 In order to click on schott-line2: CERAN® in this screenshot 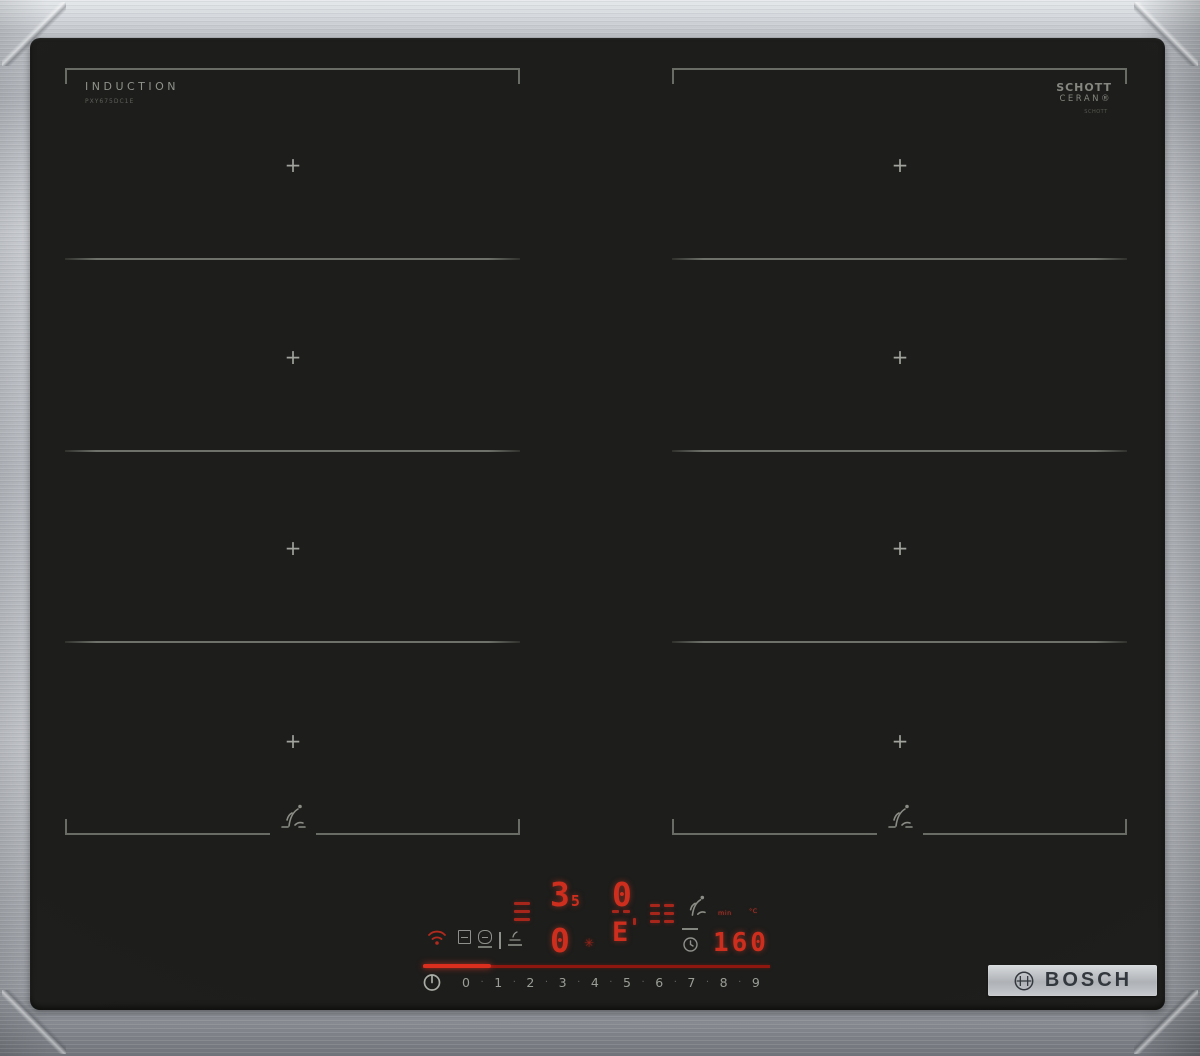, I will do `click(1085, 98)`.